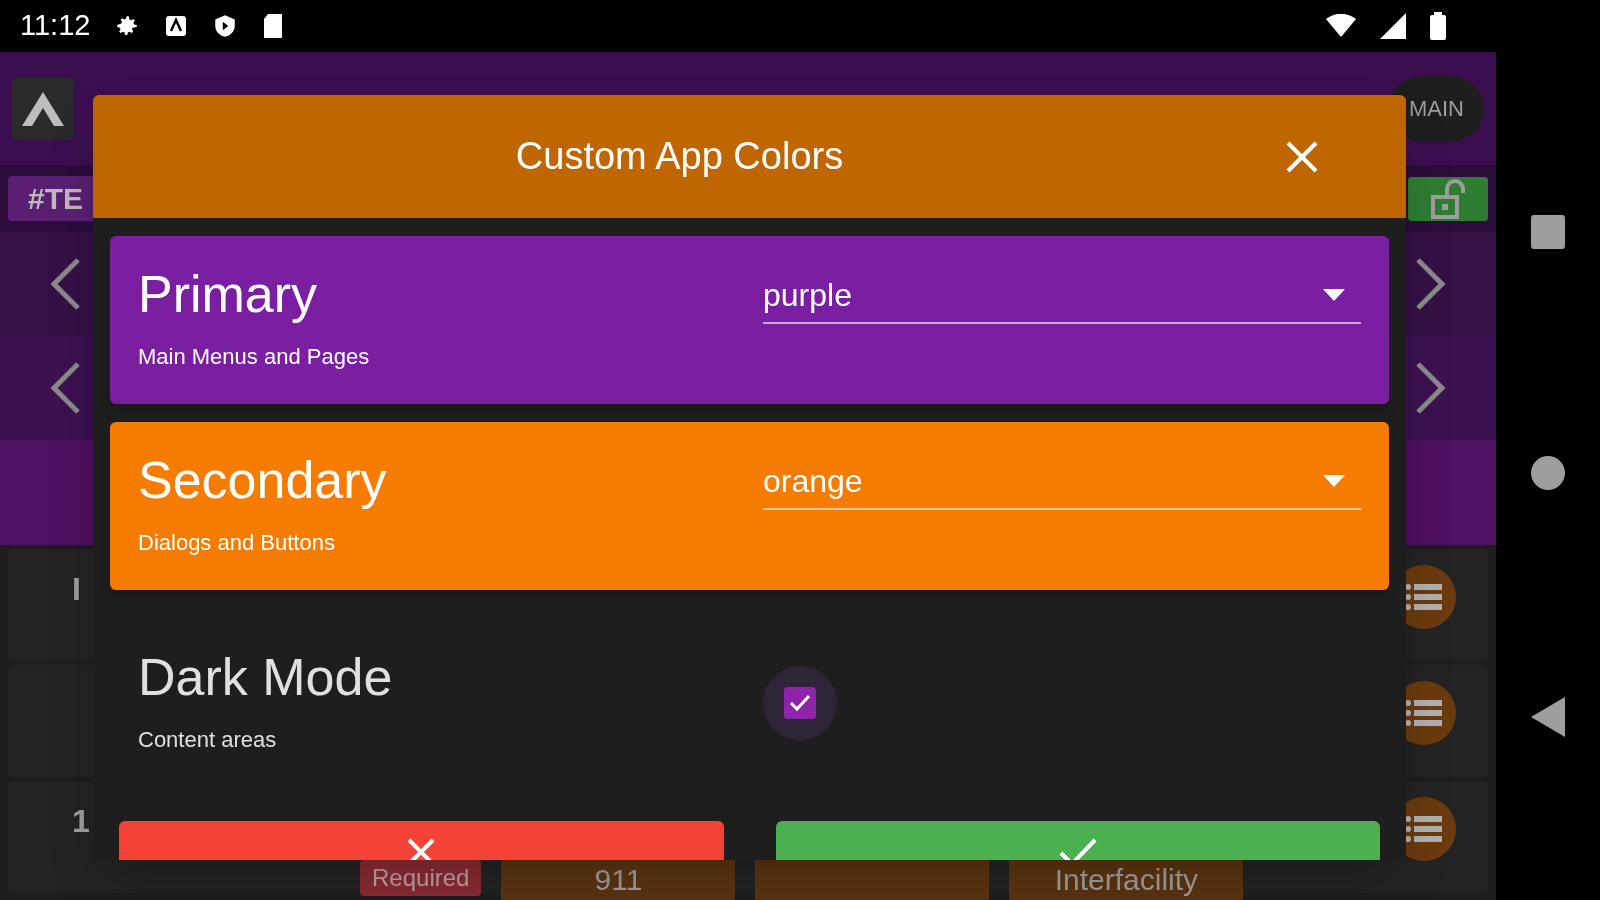  I want to click on logo-icon, so click(43, 108).